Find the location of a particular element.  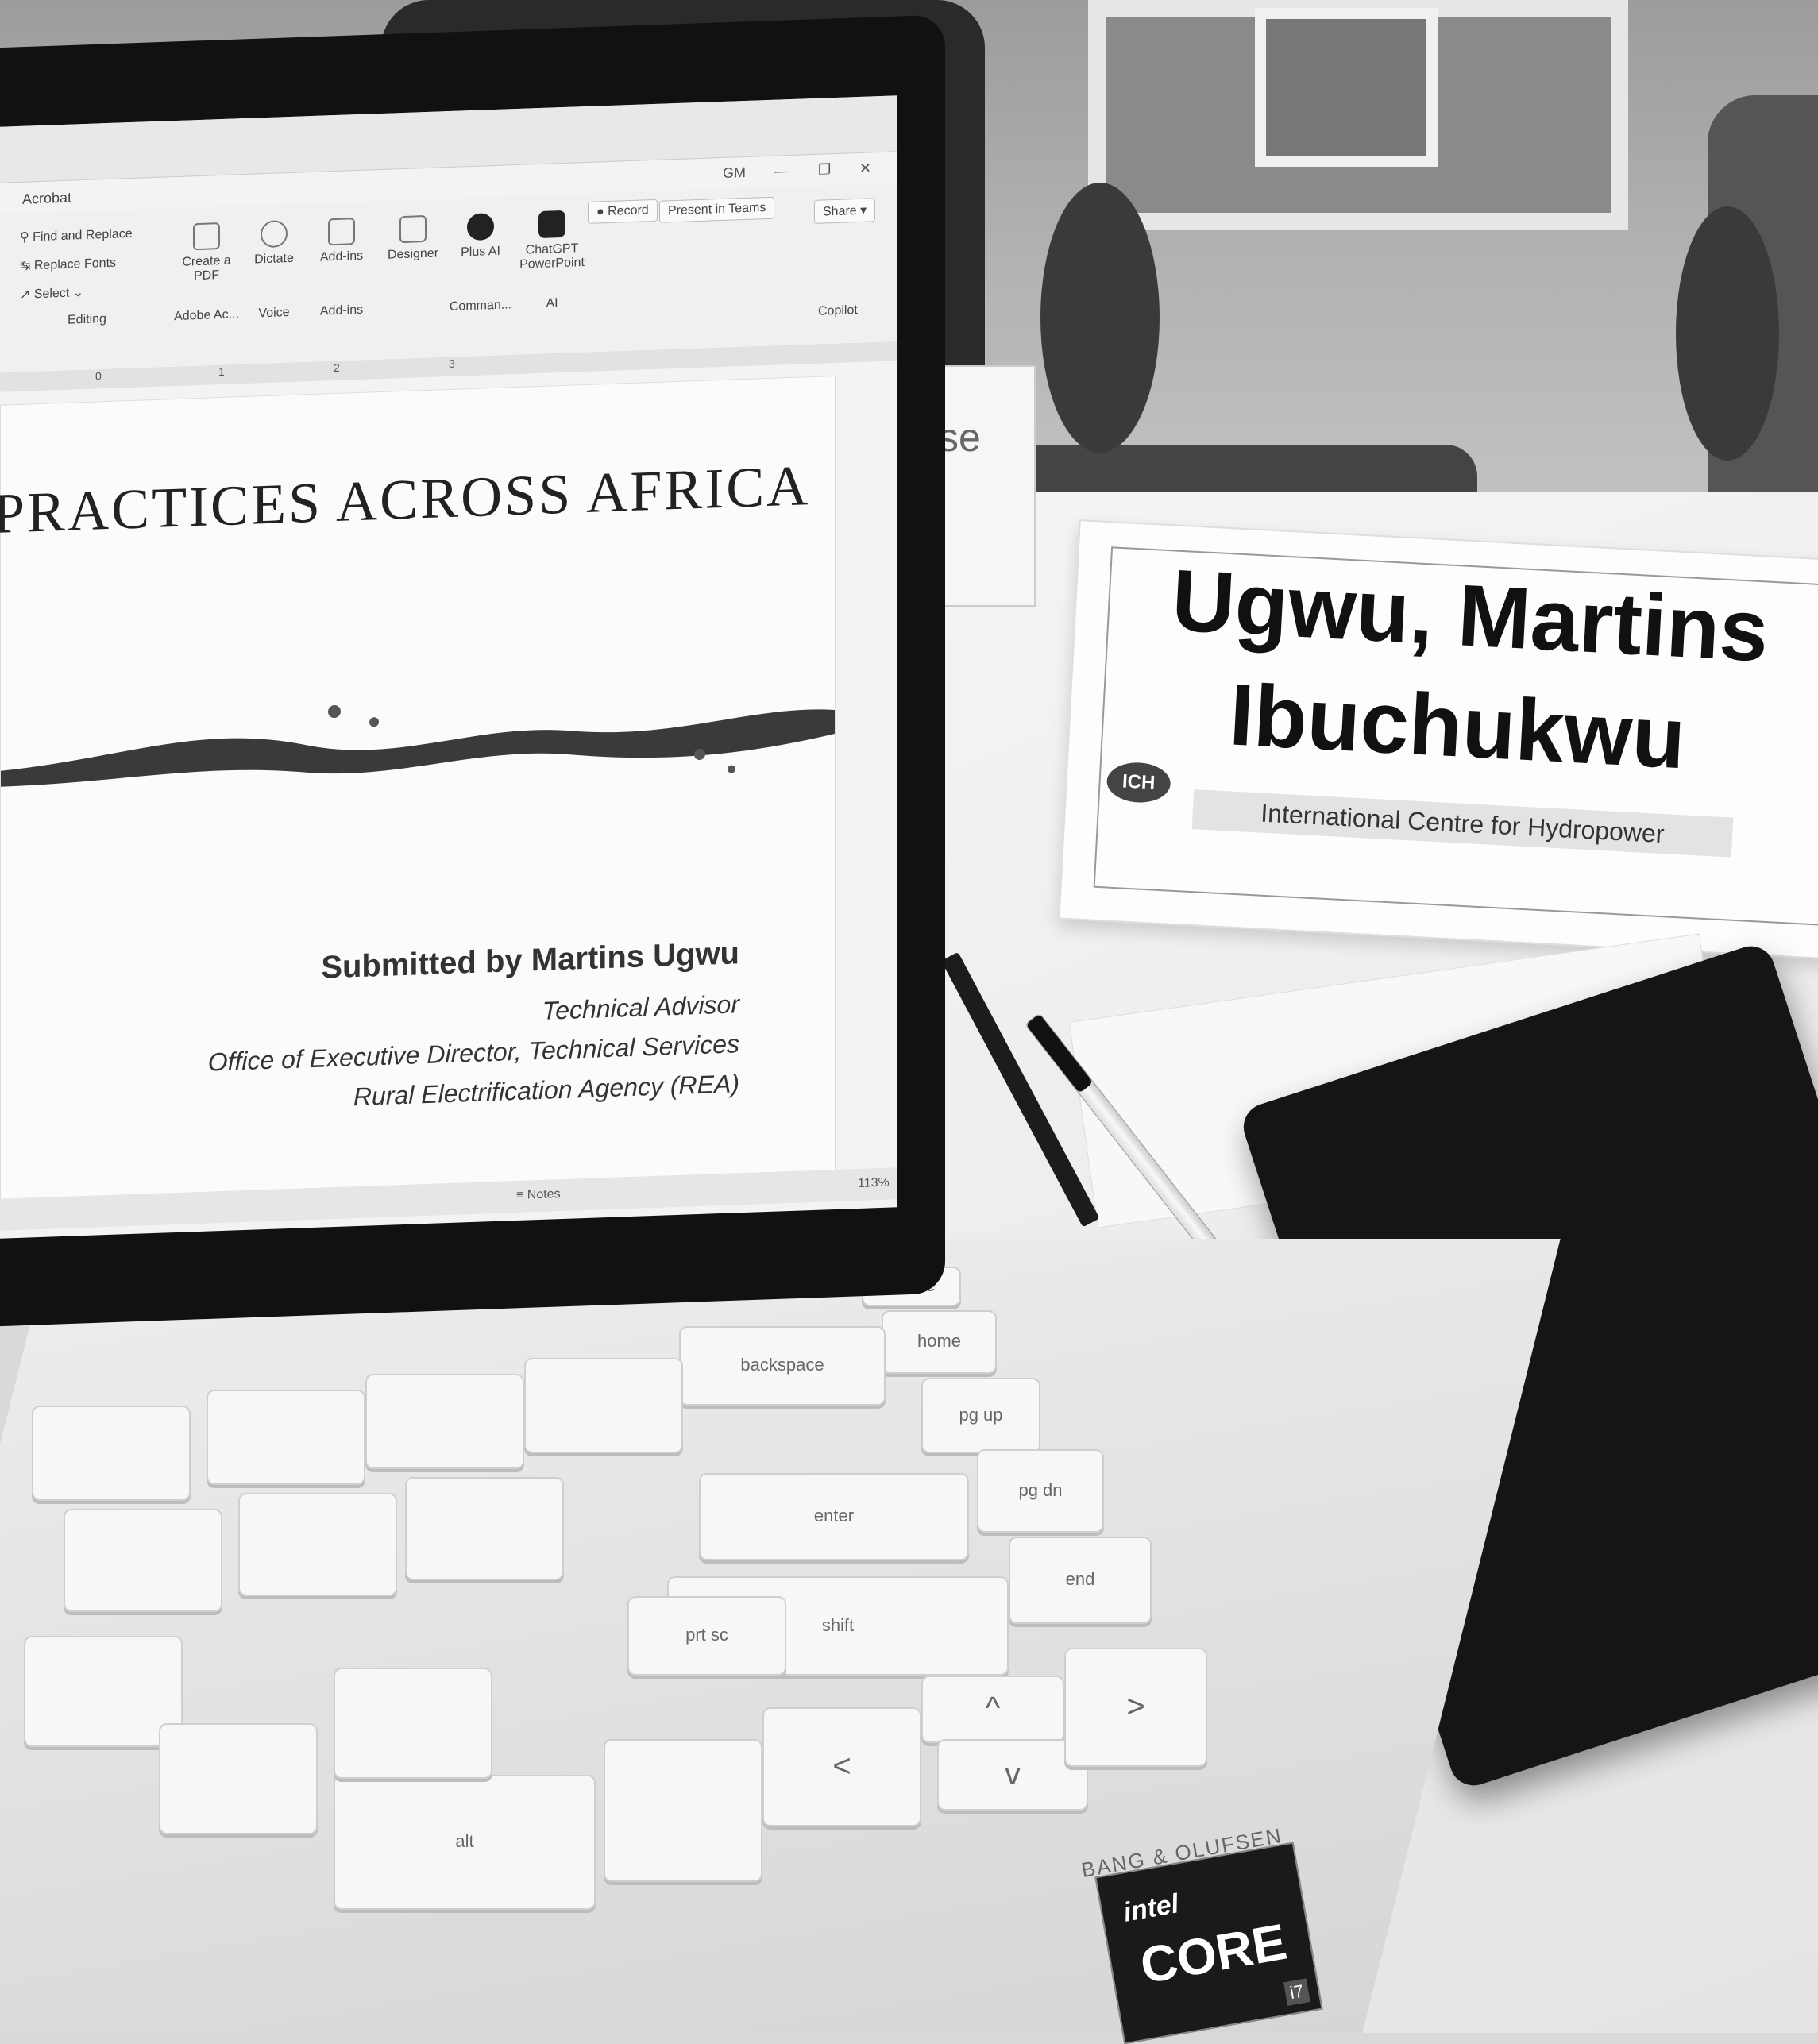

key-end: end is located at coordinates (1080, 1580).